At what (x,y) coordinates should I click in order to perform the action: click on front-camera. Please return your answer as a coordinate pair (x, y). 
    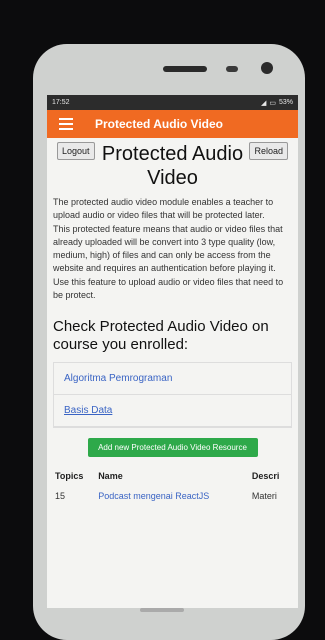
    Looking at the image, I should click on (267, 68).